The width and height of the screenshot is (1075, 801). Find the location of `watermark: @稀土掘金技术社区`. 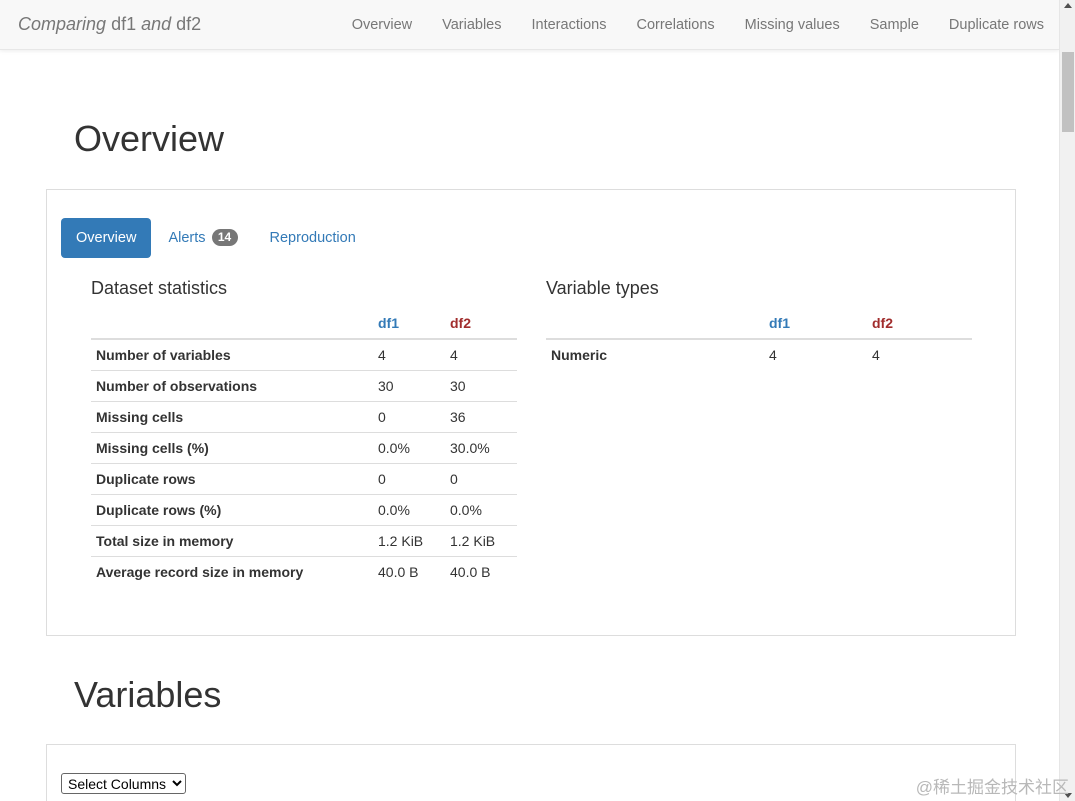

watermark: @稀土掘金技术社区 is located at coordinates (992, 787).